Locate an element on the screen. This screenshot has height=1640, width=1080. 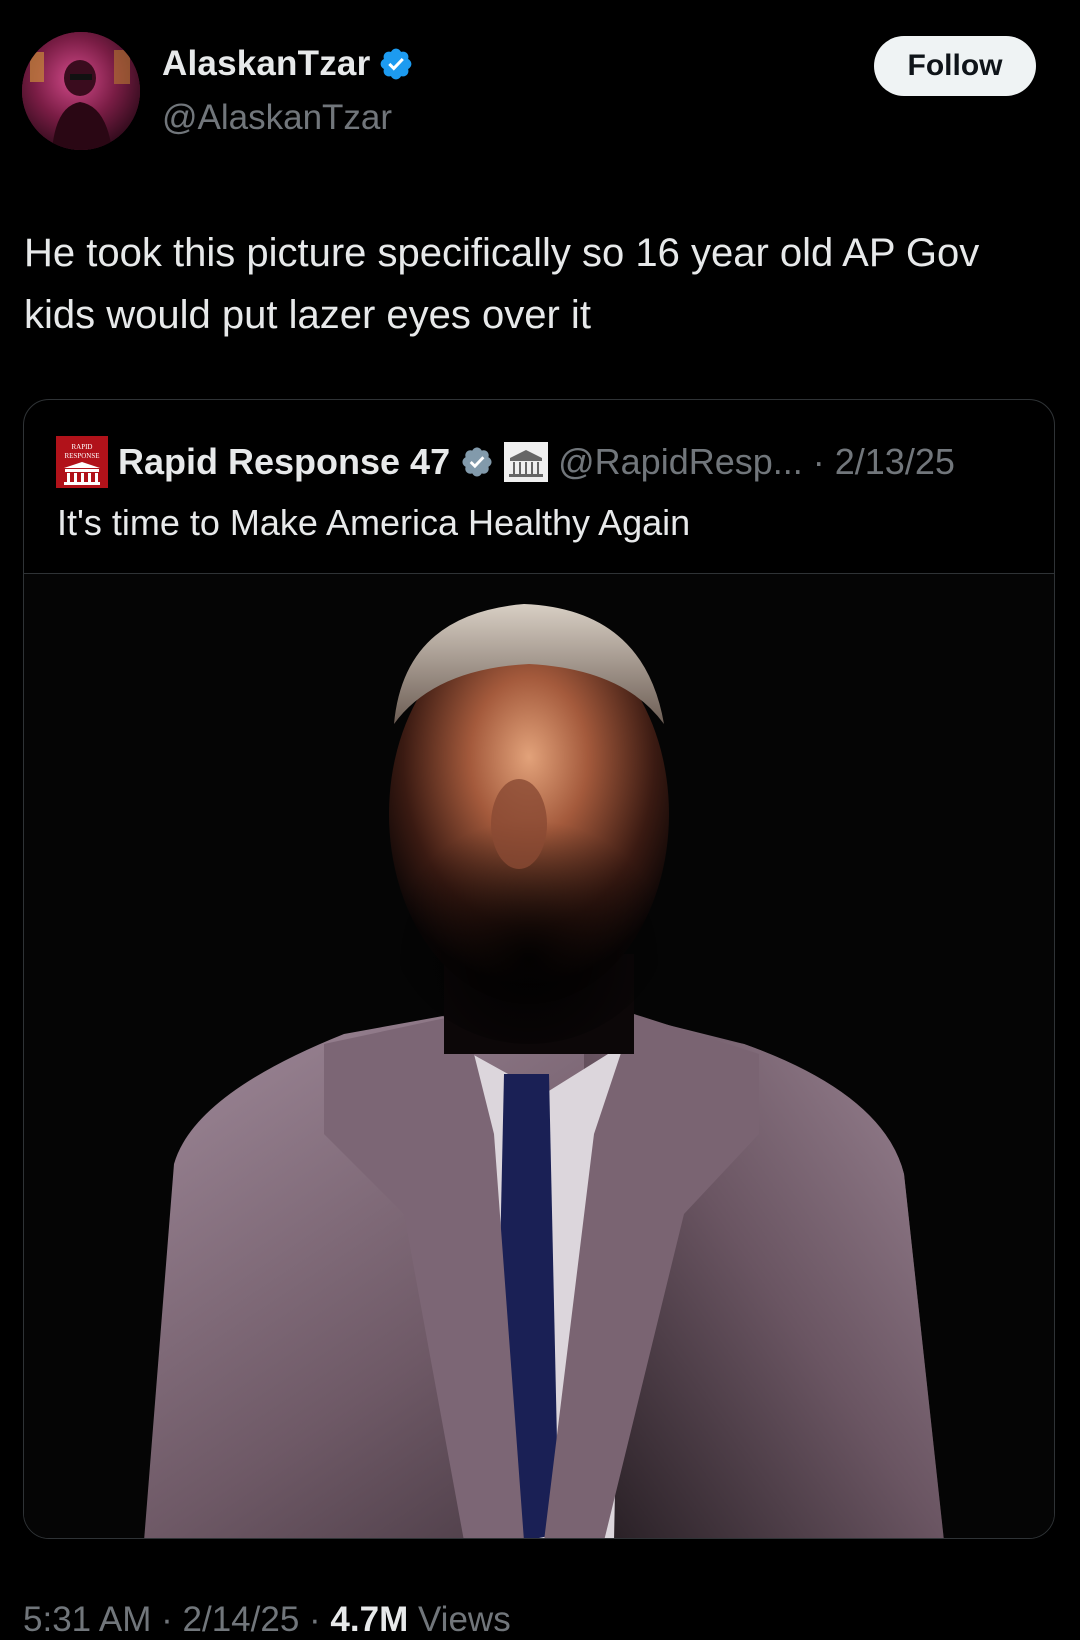
svg-text: RAPID is located at coordinates (81, 447).